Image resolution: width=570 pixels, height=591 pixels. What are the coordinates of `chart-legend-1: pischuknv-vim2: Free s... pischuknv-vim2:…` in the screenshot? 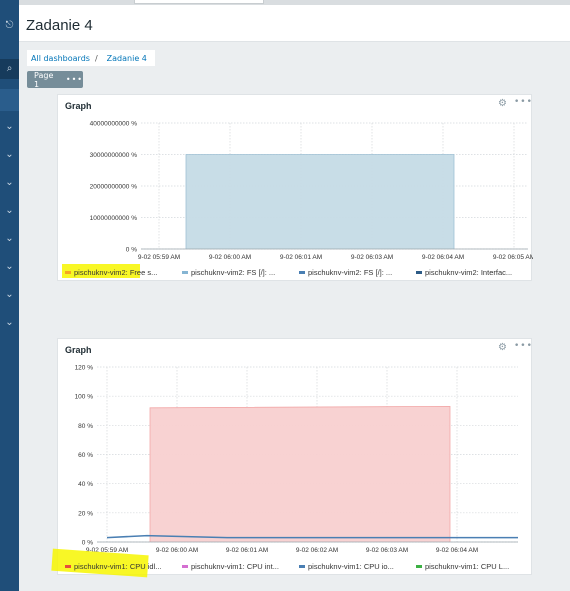 It's located at (299, 272).